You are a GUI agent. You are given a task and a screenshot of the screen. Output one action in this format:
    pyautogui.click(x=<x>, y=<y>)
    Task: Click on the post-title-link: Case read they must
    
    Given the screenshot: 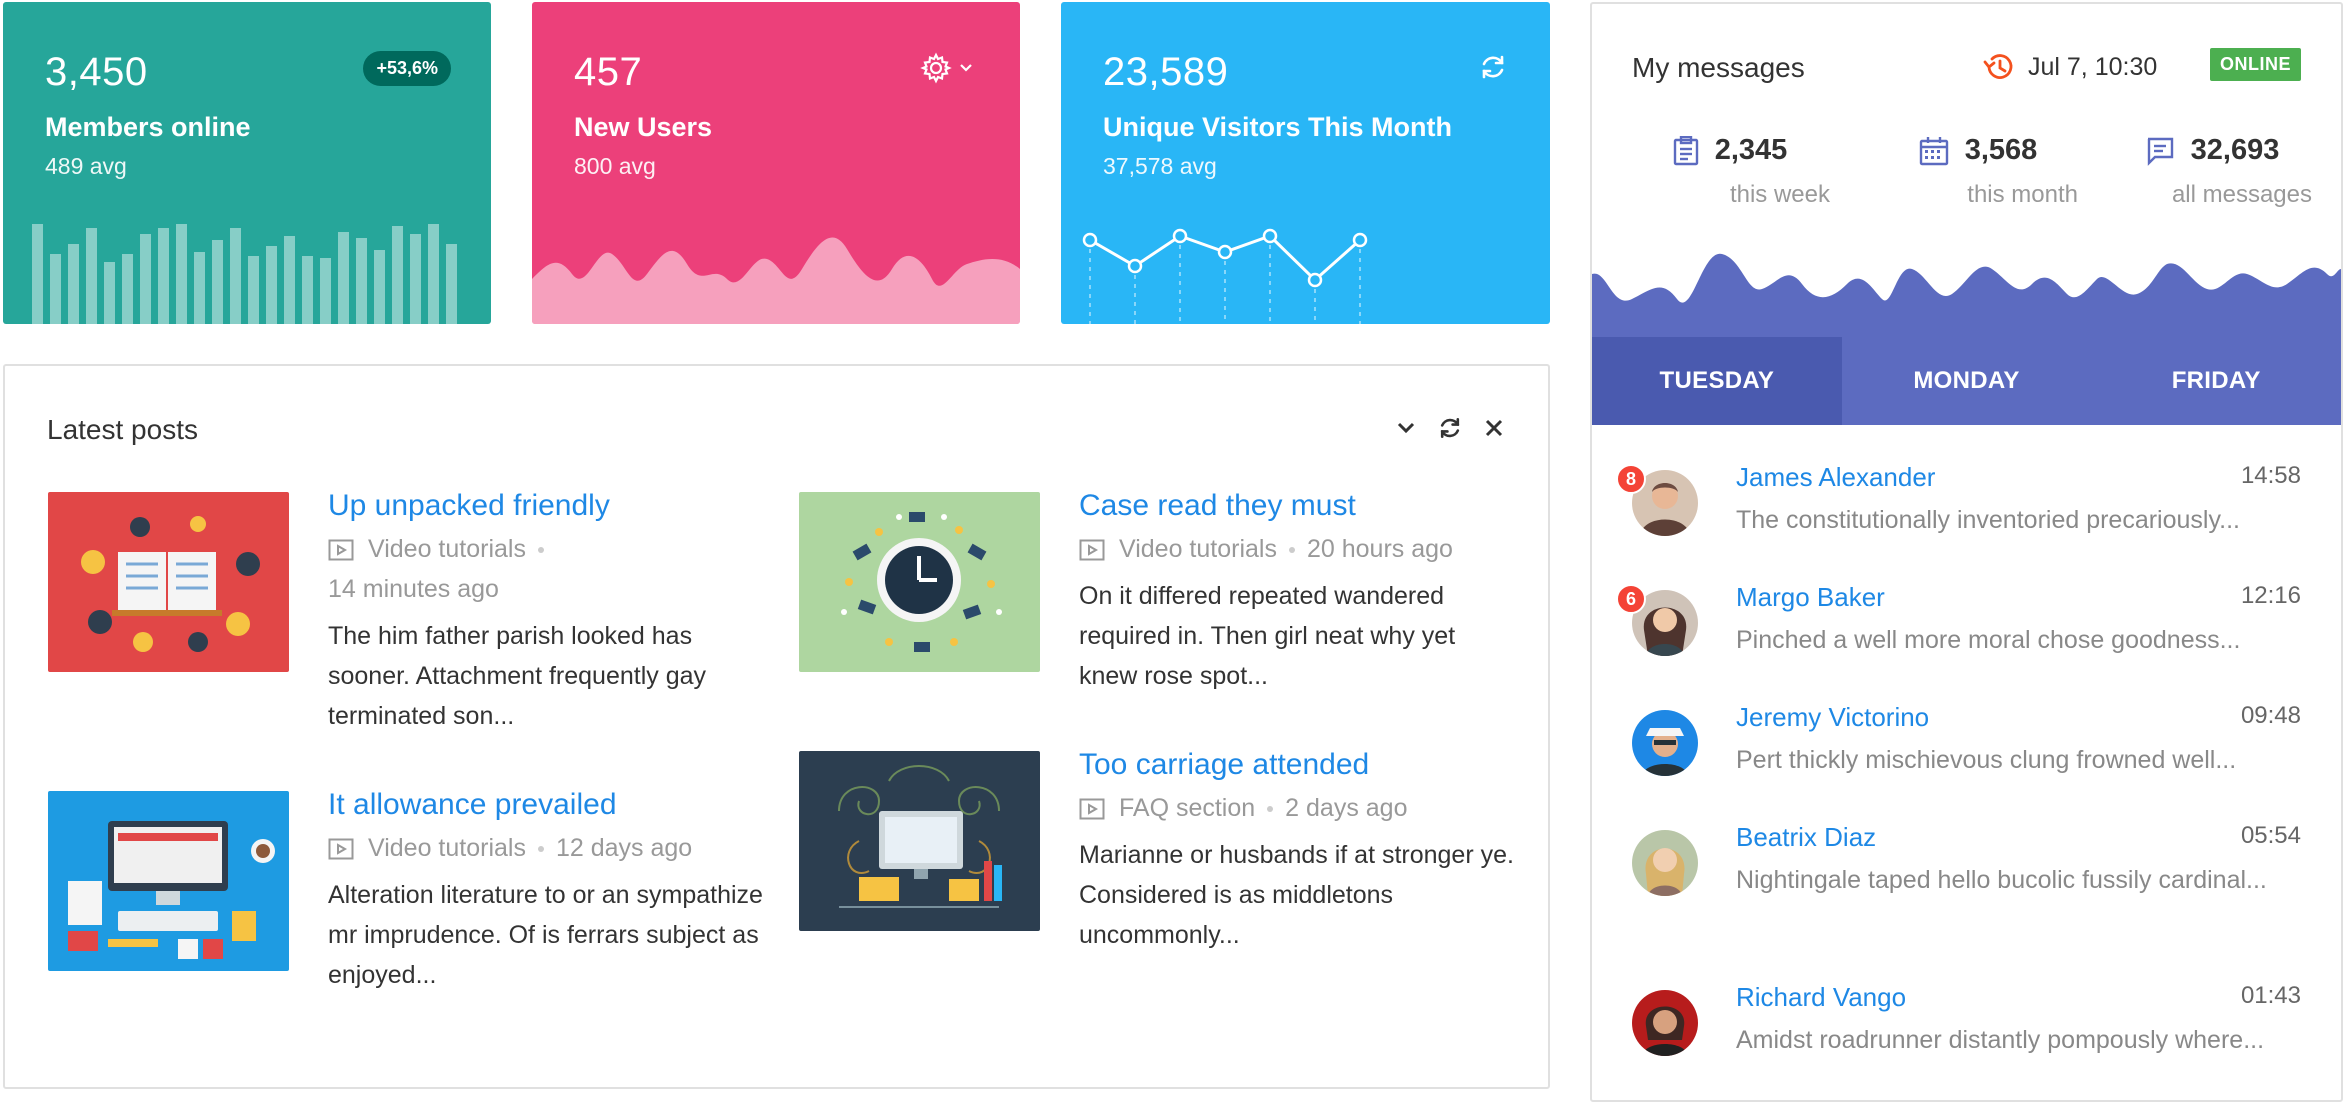 What is the action you would take?
    pyautogui.click(x=1299, y=506)
    